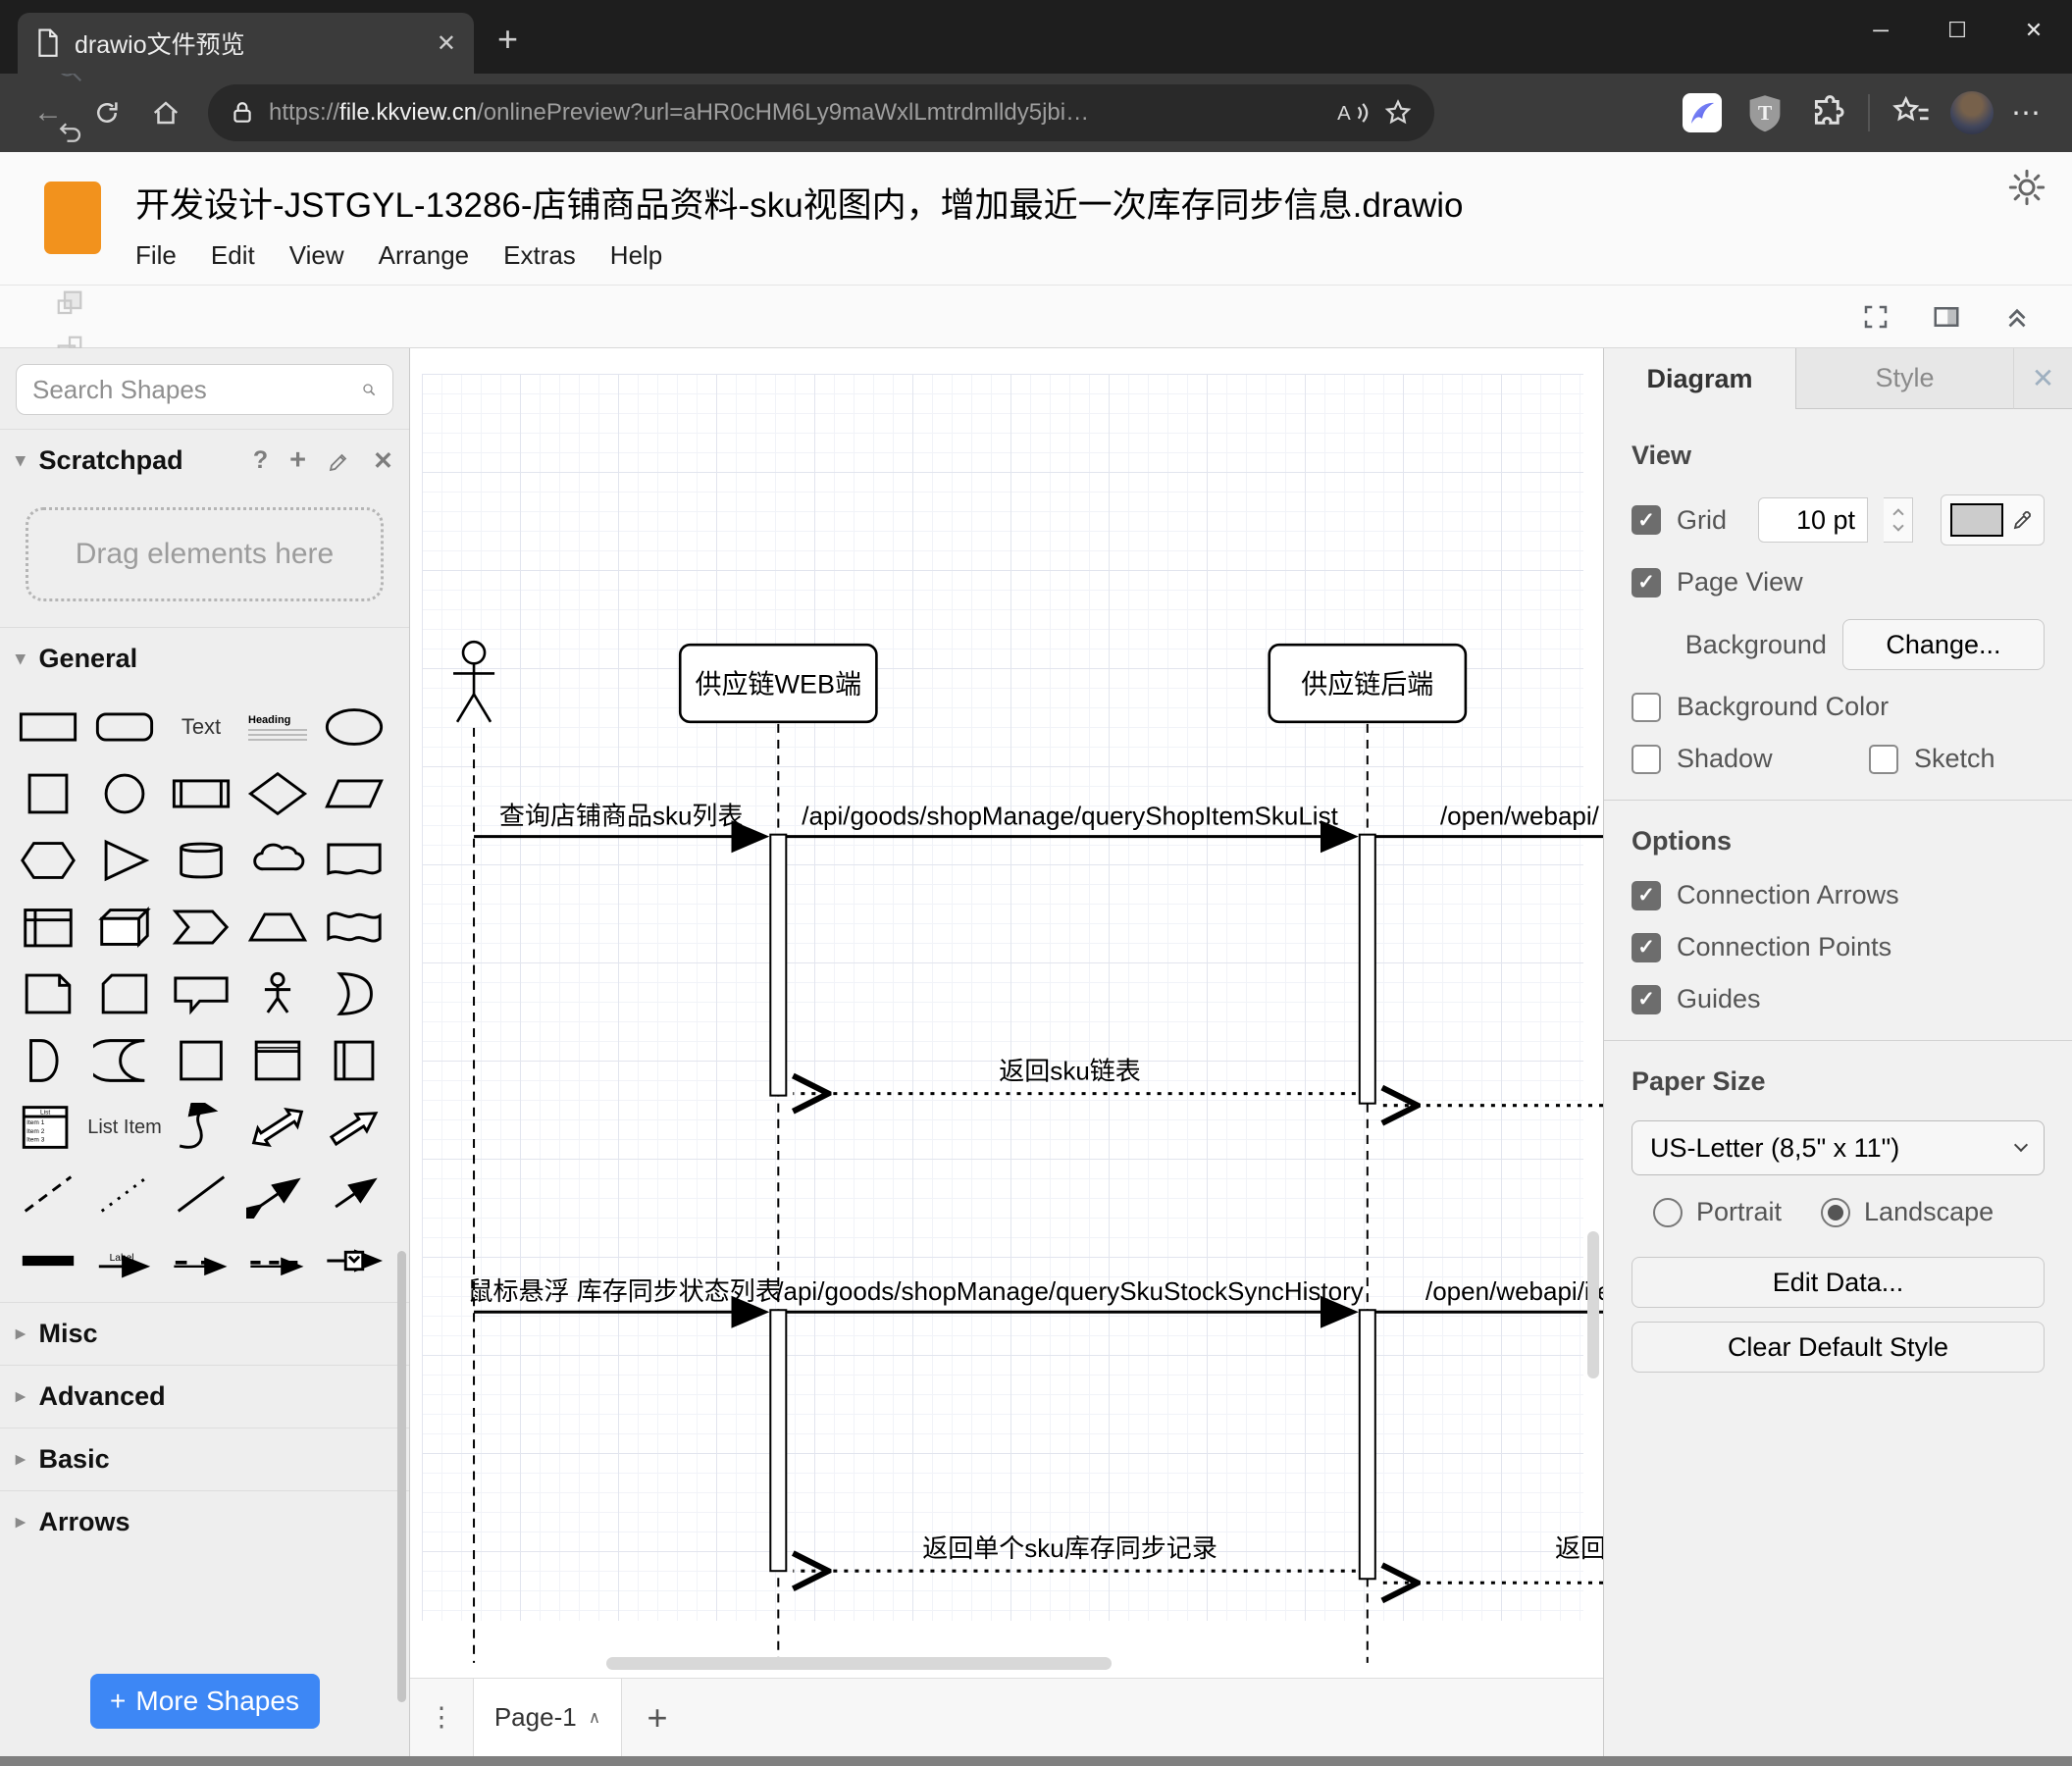 Image resolution: width=2072 pixels, height=1766 pixels. What do you see at coordinates (48, 1127) in the screenshot?
I see `shape-list: List Item 1 Item 2 Item 3` at bounding box center [48, 1127].